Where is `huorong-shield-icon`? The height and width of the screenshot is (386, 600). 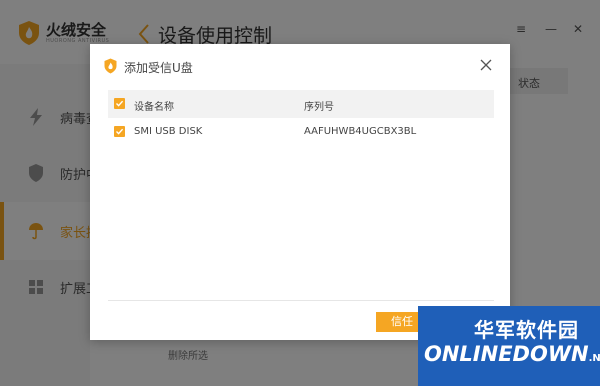
huorong-shield-icon is located at coordinates (110, 66).